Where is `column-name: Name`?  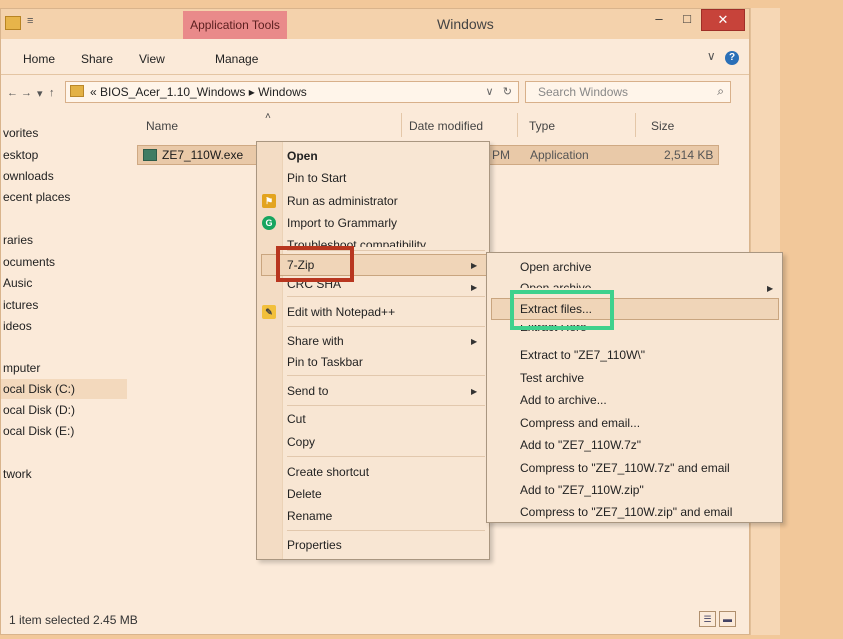
column-name: Name is located at coordinates (162, 126).